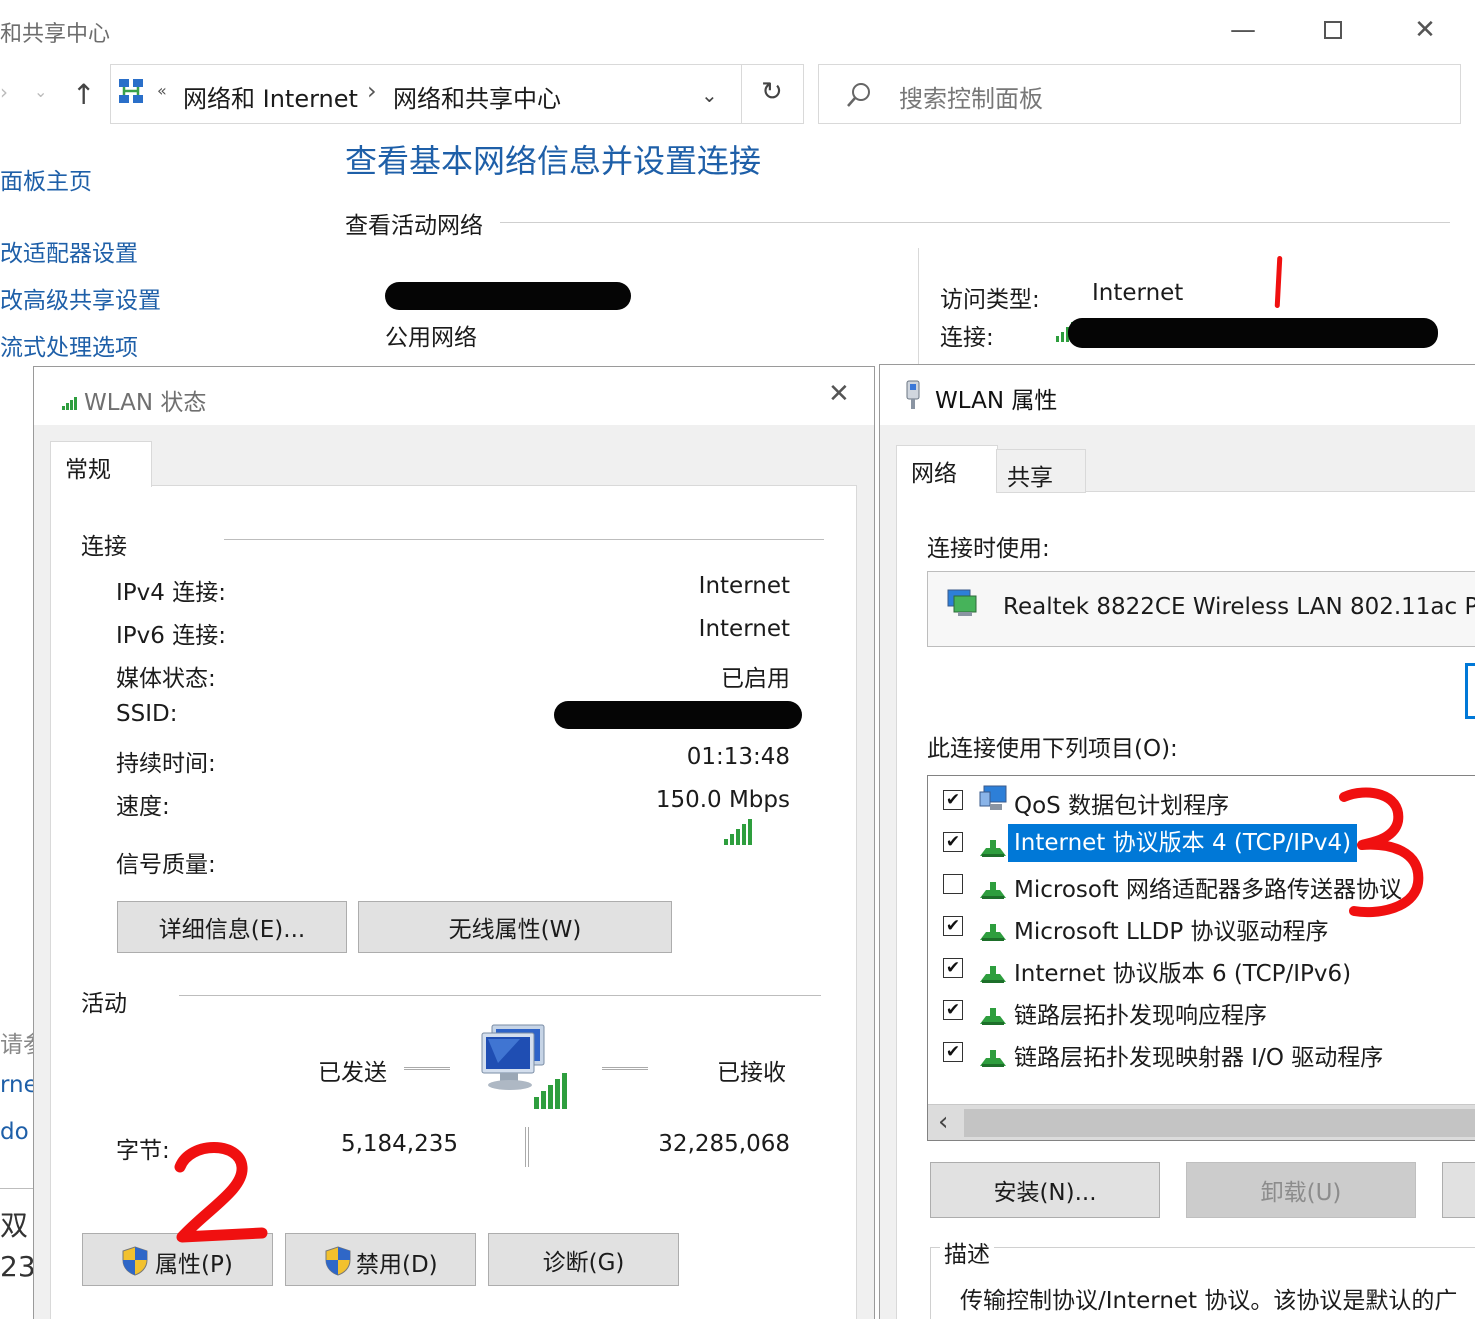 The height and width of the screenshot is (1319, 1475). I want to click on breadcrumb-overflow: «, so click(162, 90).